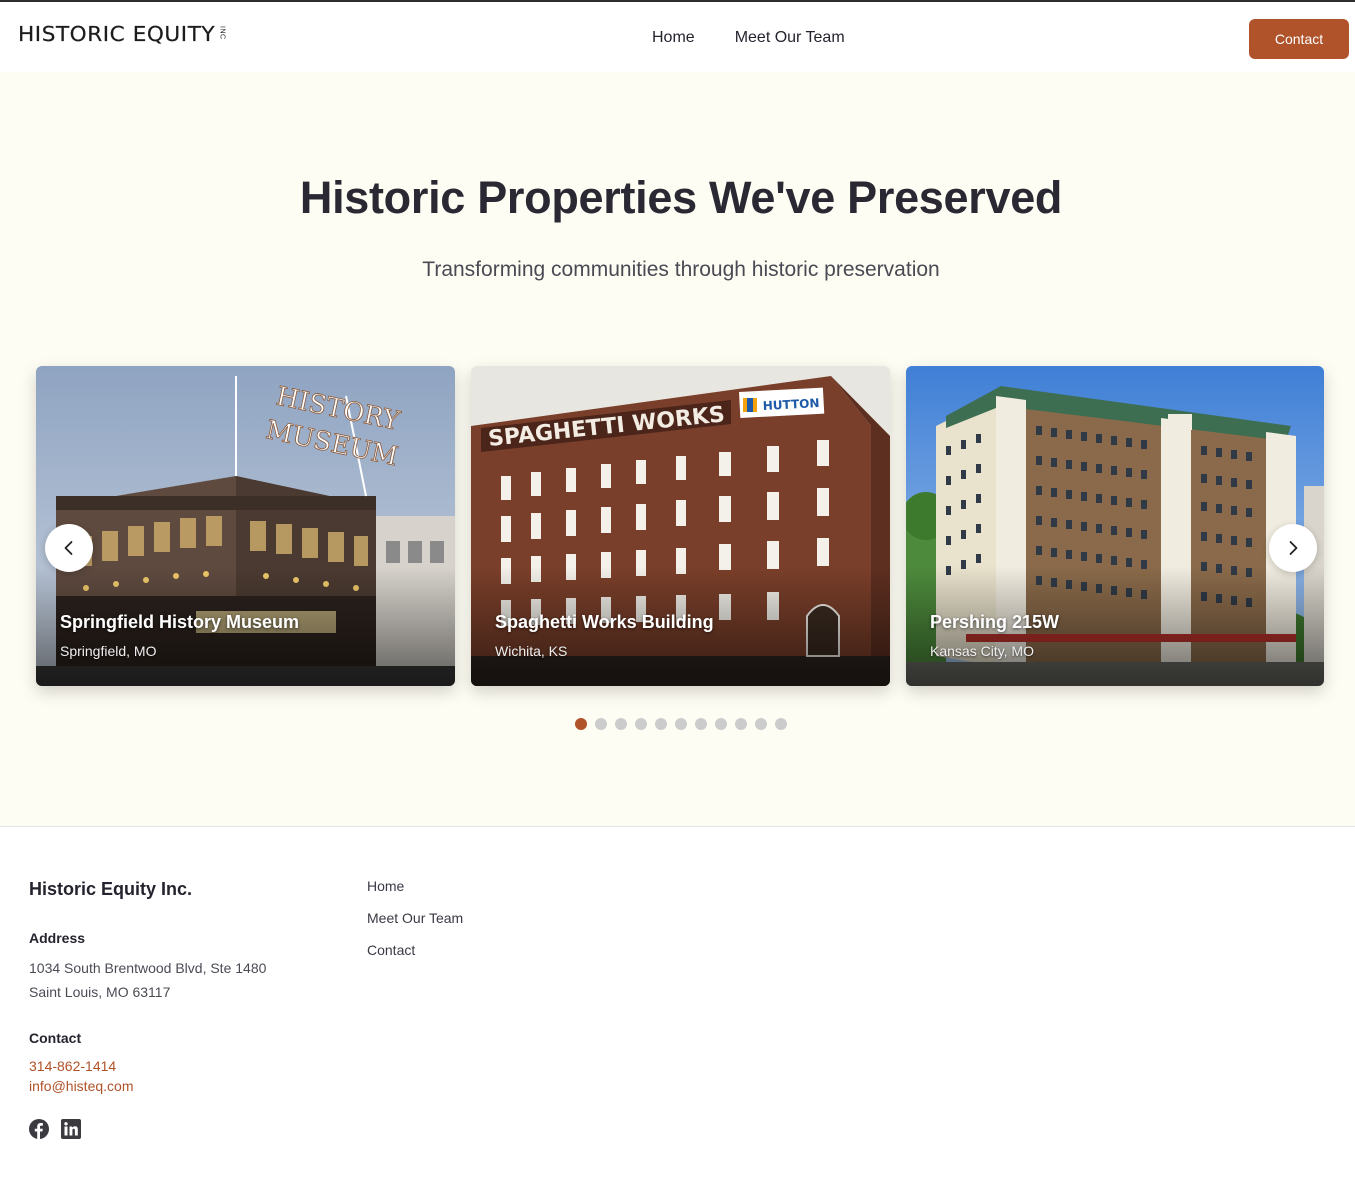 This screenshot has height=1180, width=1355. Describe the element at coordinates (1115, 526) in the screenshot. I see `property-card: Pershing 215W Kansas City, MO` at that location.